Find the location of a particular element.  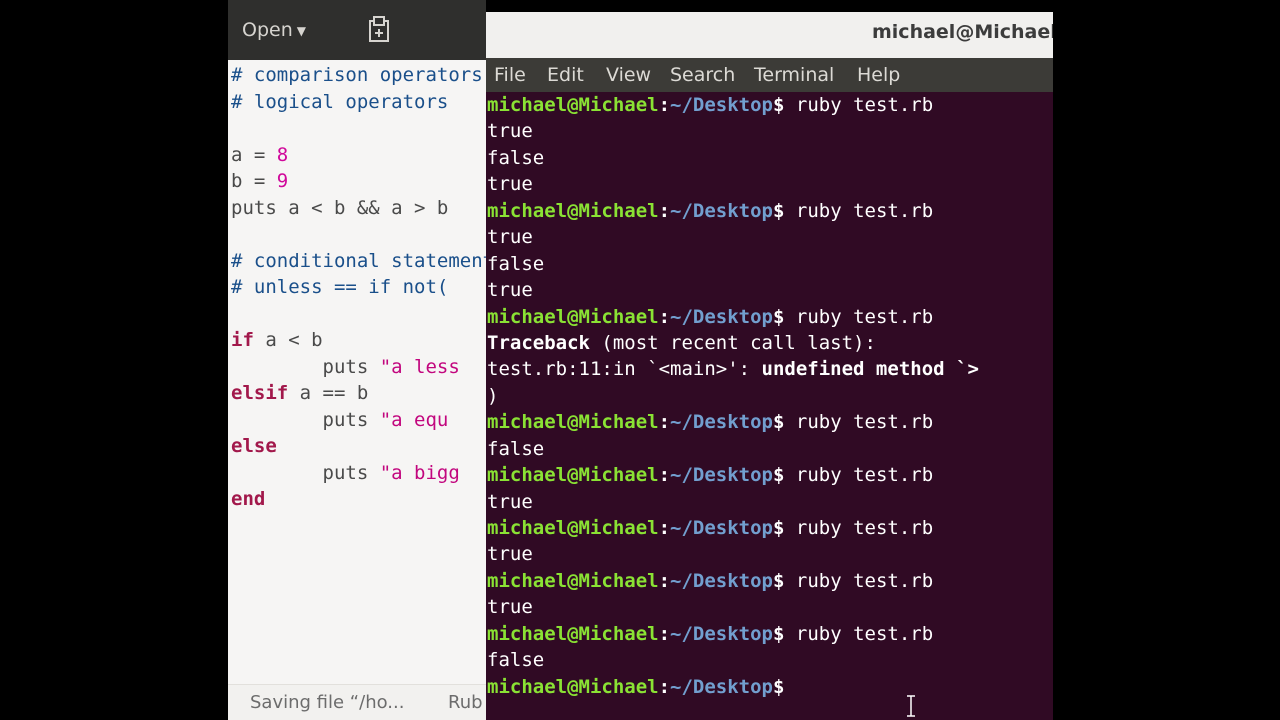

editor-headerbar: Open ▼ is located at coordinates (357, 30).